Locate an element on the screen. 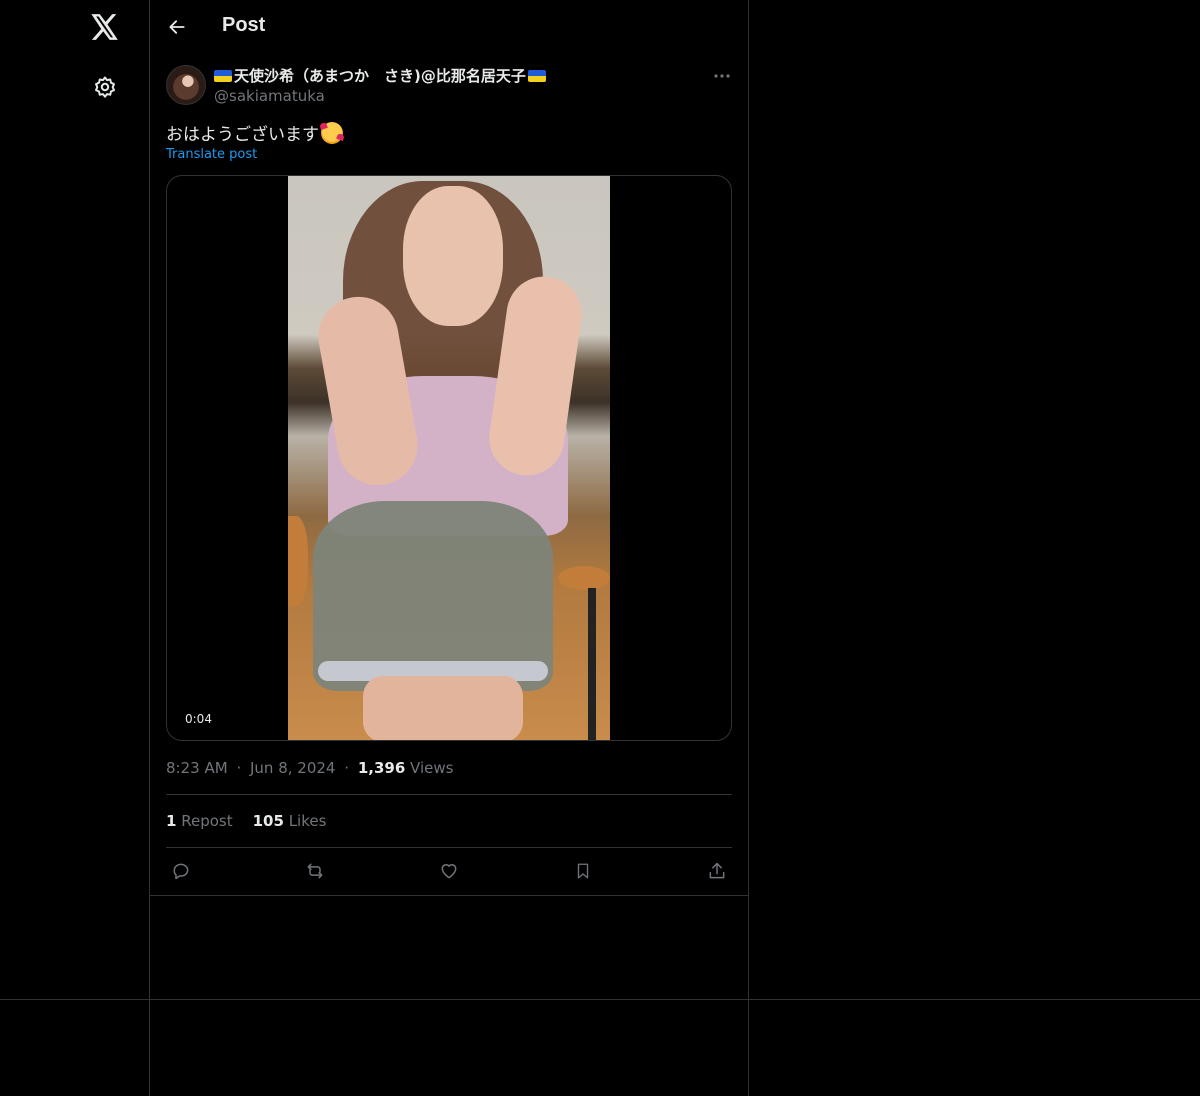 This screenshot has width=1200, height=1096. likes-label: Likes is located at coordinates (307, 821).